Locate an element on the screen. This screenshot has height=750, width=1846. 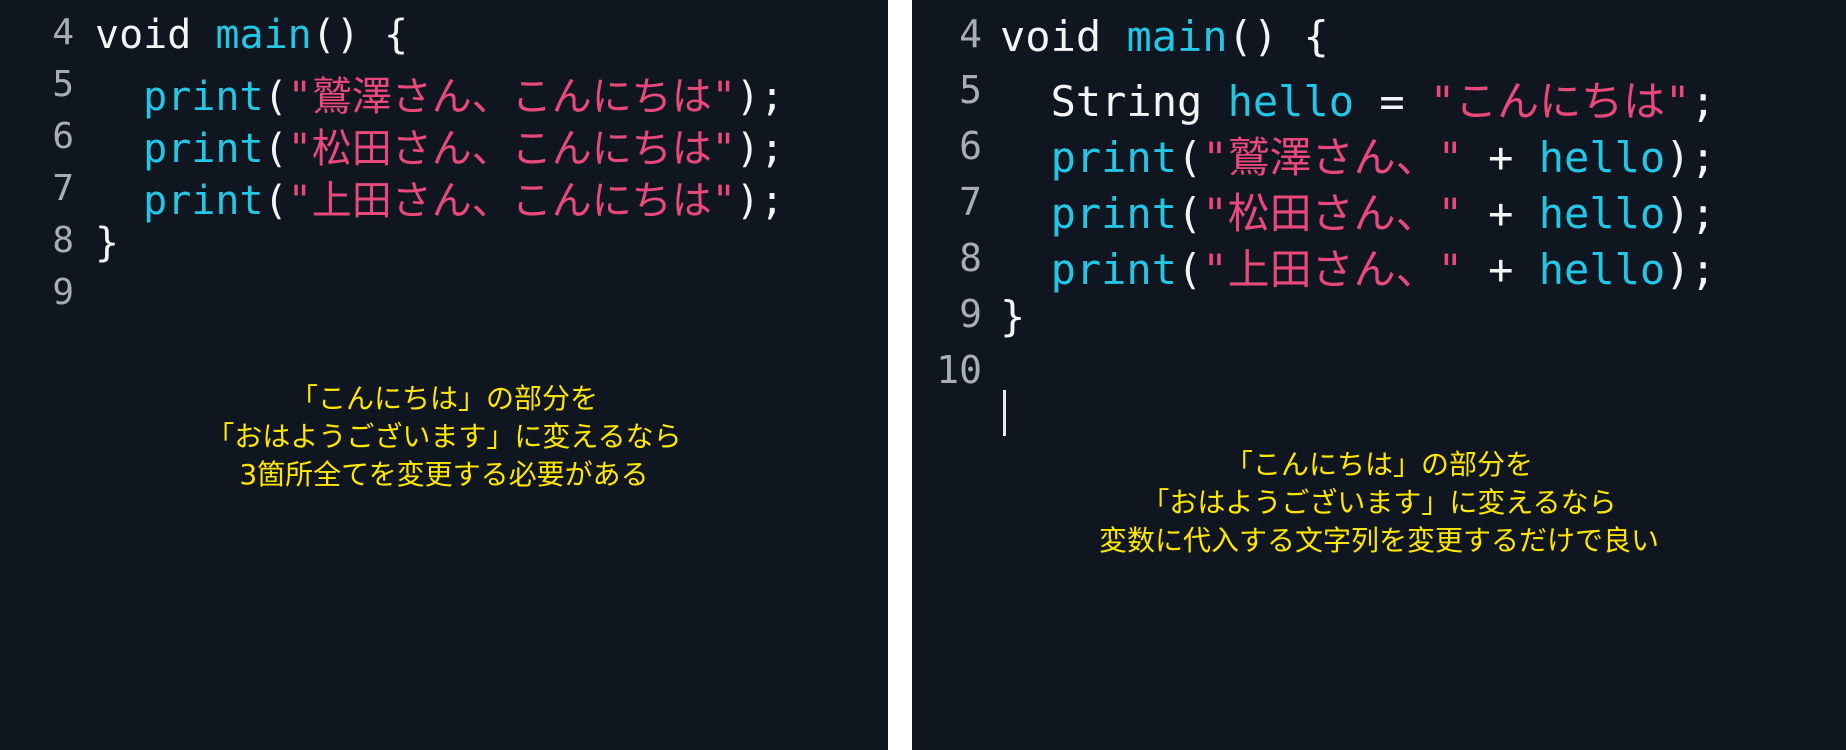
left-note-line-2: 「おはようございます」に変えるなら is located at coordinates (444, 436).